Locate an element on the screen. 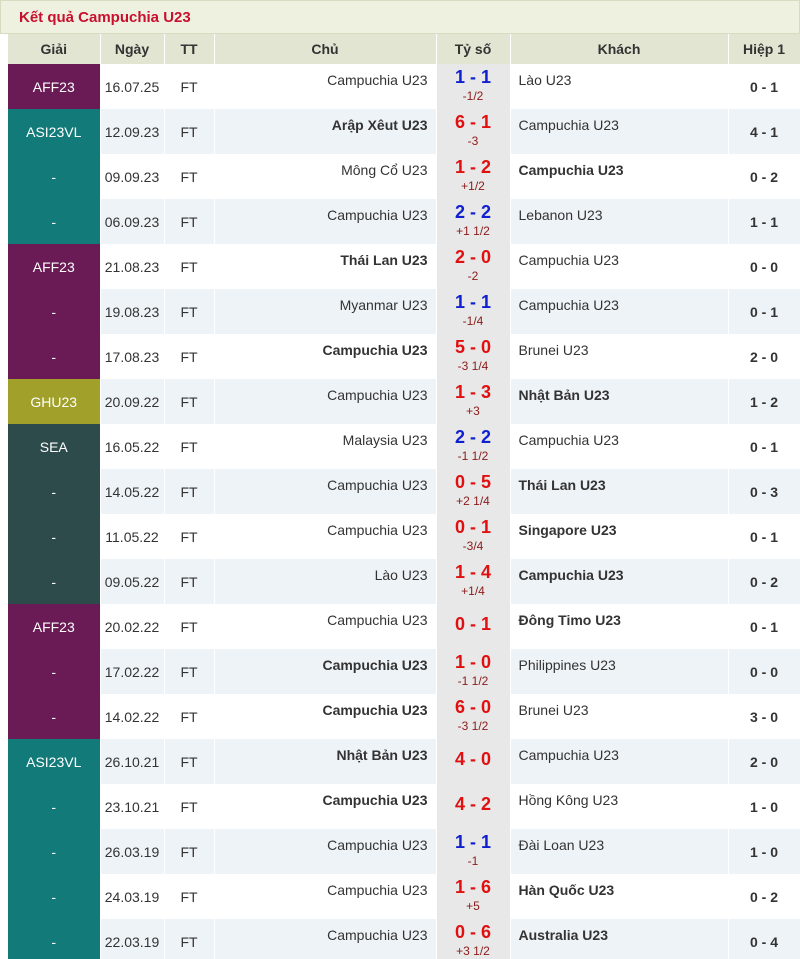 Image resolution: width=800 pixels, height=959 pixels. away-team-cell: Lào U23 is located at coordinates (619, 86).